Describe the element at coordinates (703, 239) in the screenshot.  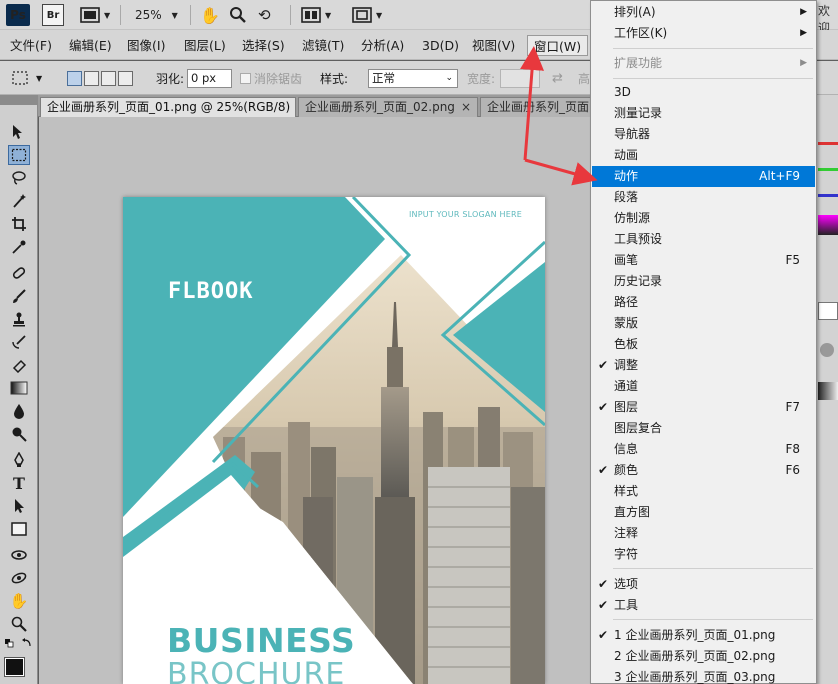
I see `menu-item-tool-presets: 工具预设` at that location.